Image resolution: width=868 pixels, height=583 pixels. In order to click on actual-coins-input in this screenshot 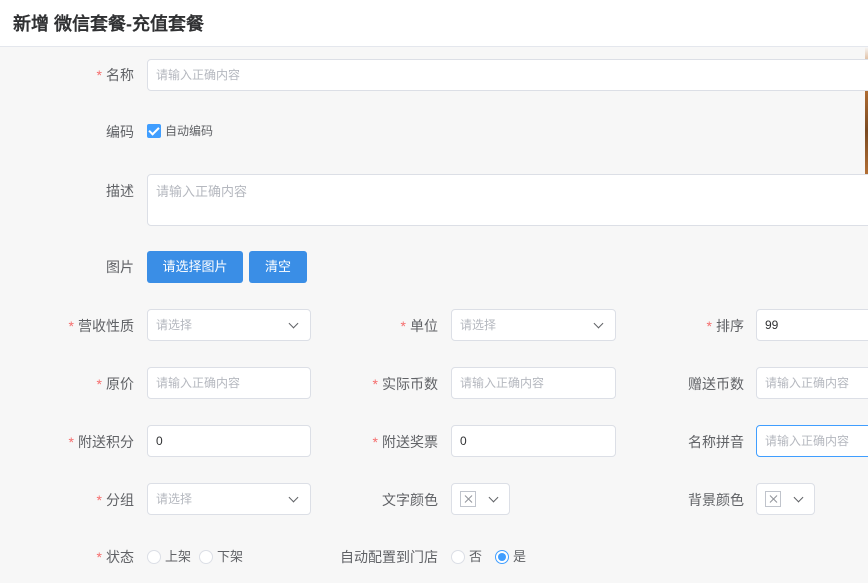, I will do `click(533, 383)`.